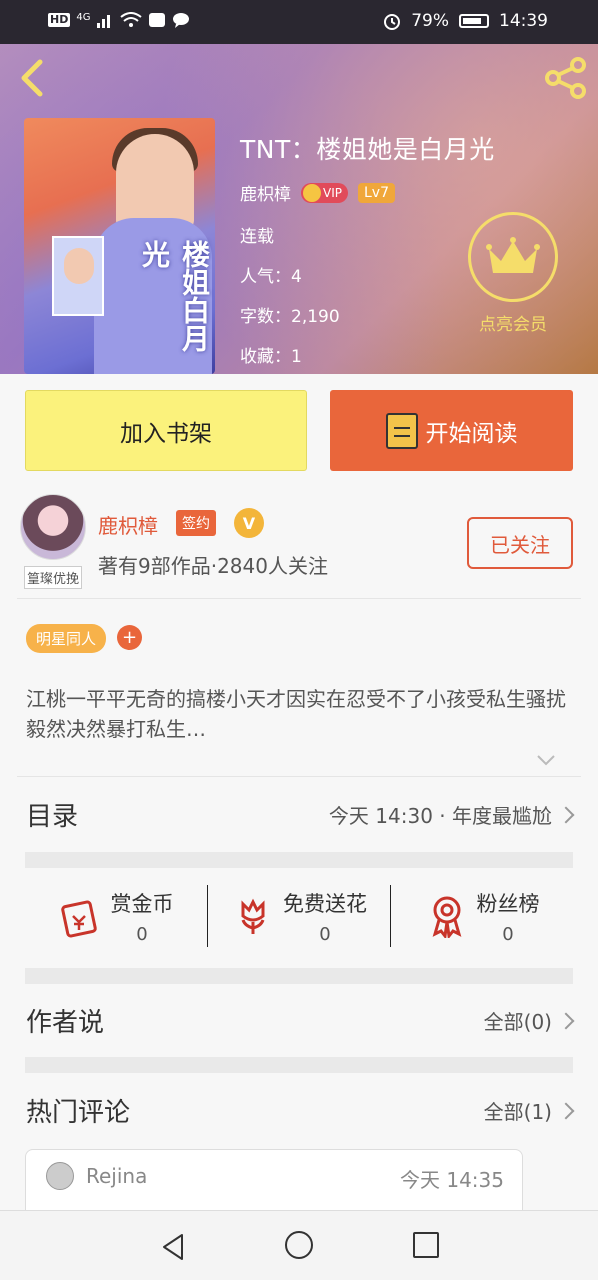 This screenshot has height=1280, width=598. I want to click on cover-art-face, so click(155, 182).